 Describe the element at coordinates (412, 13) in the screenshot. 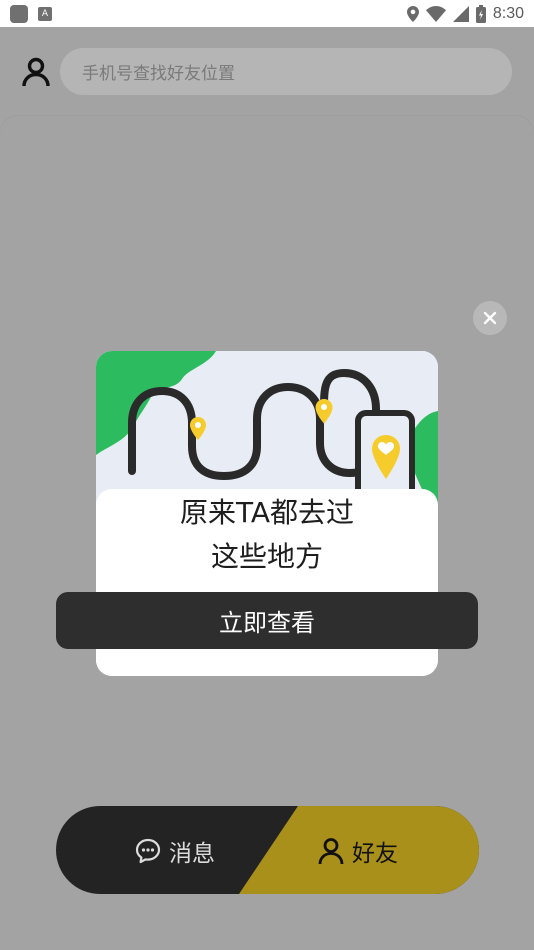

I see `location-icon` at that location.